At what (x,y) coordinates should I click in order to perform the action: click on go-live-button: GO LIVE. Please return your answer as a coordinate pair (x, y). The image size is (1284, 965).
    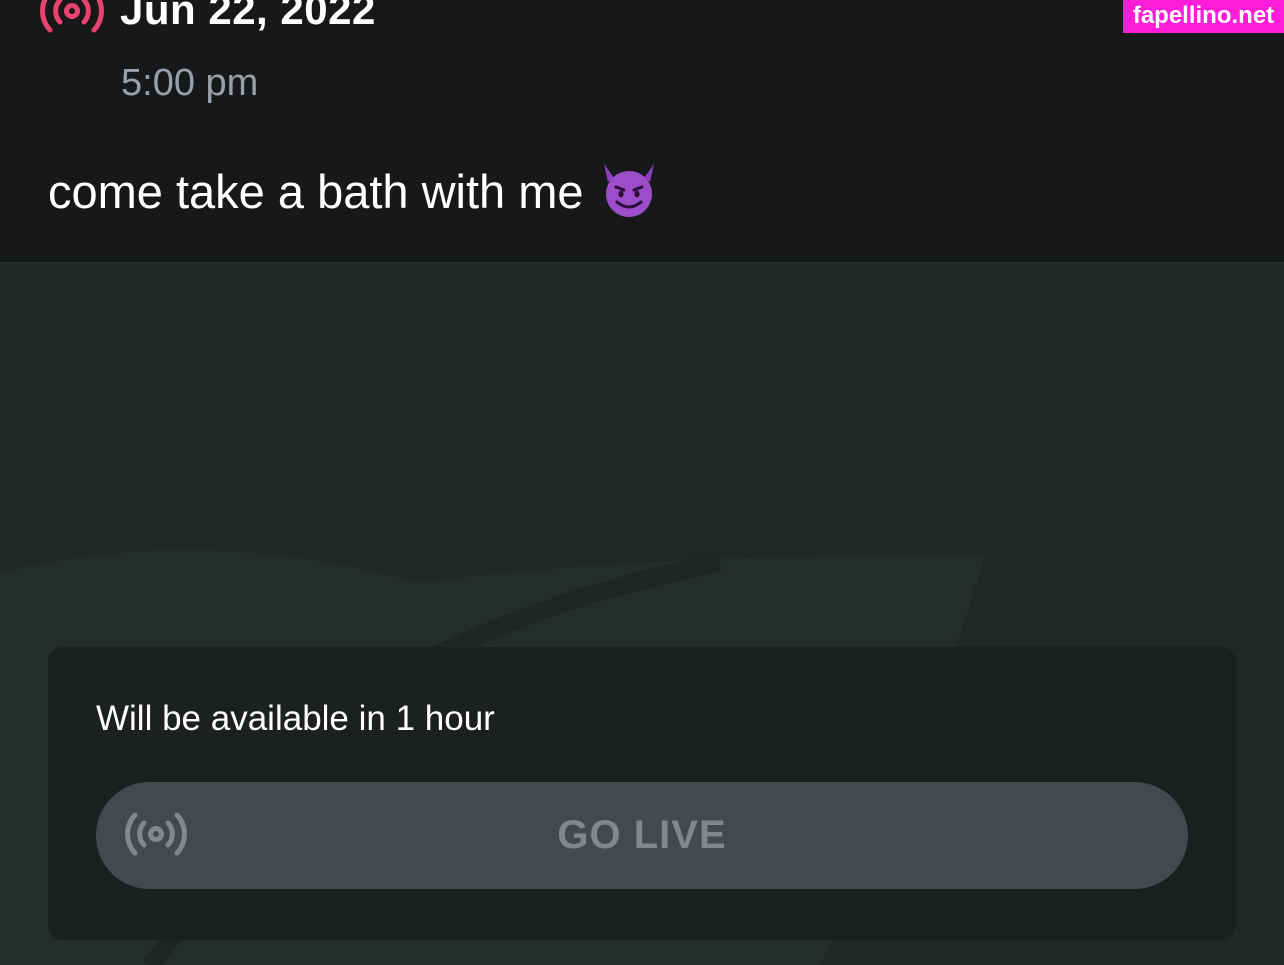
    Looking at the image, I should click on (642, 835).